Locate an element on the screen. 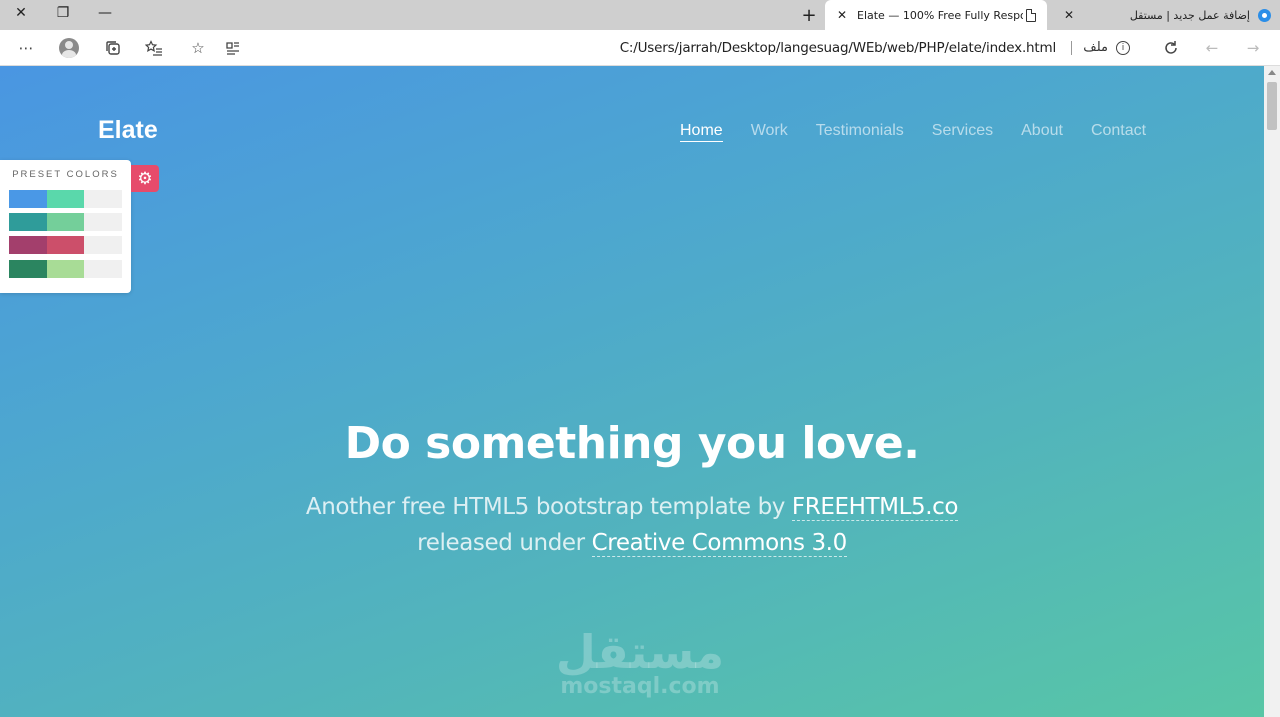 This screenshot has height=717, width=1280. watermark-latin: mostaql.com is located at coordinates (640, 686).